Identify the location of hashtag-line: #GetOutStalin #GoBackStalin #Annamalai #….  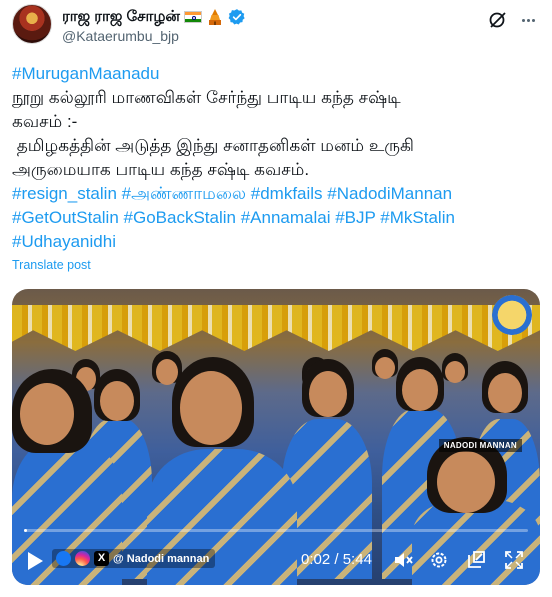
(276, 218).